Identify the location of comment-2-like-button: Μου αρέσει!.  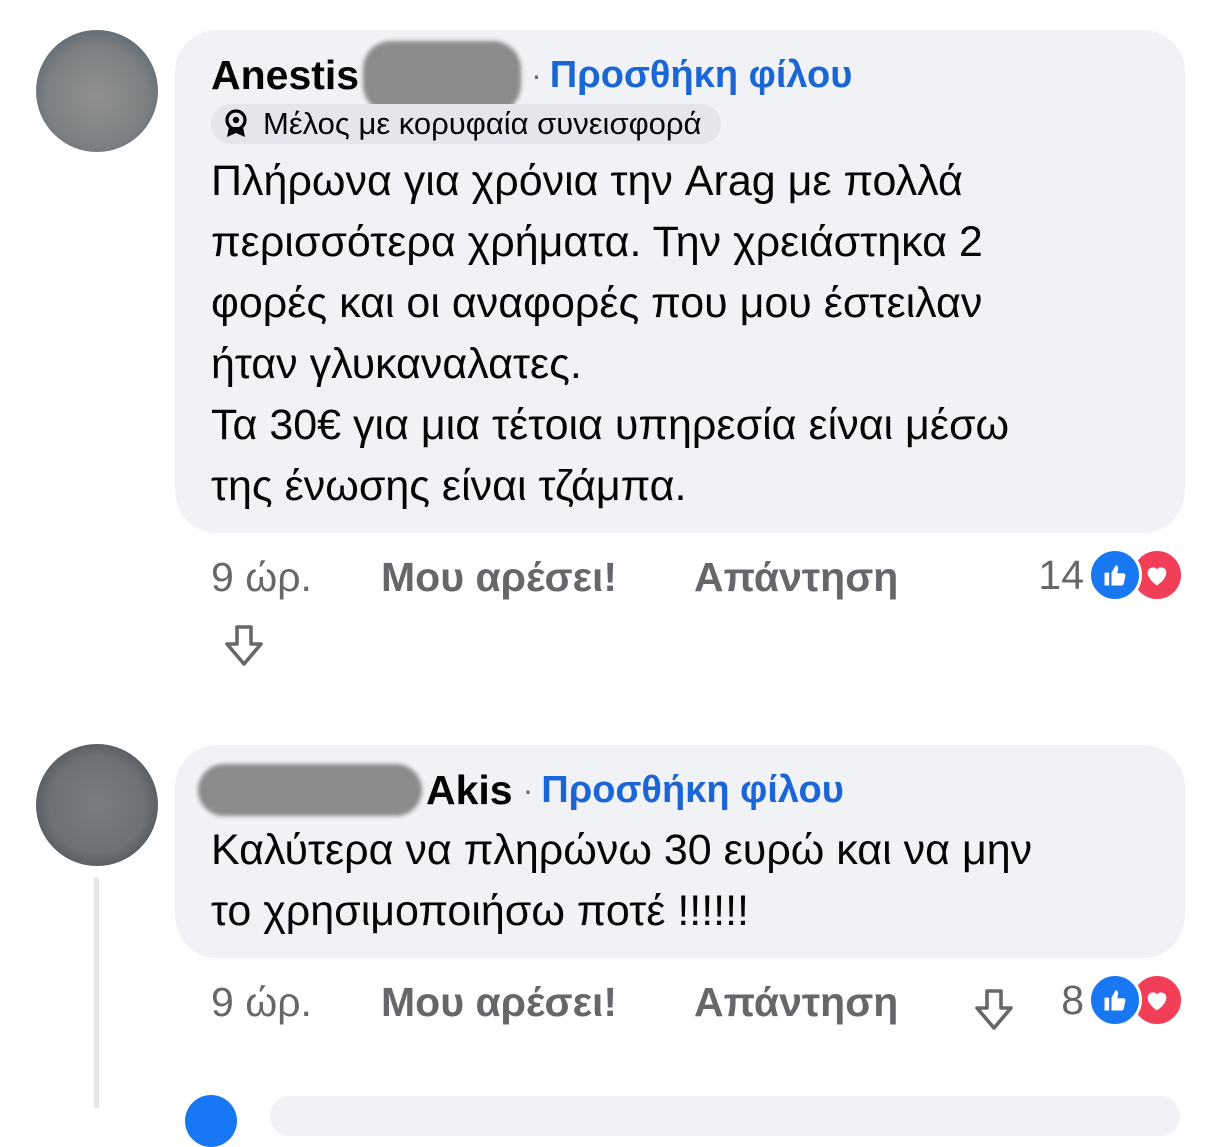
(537, 1002).